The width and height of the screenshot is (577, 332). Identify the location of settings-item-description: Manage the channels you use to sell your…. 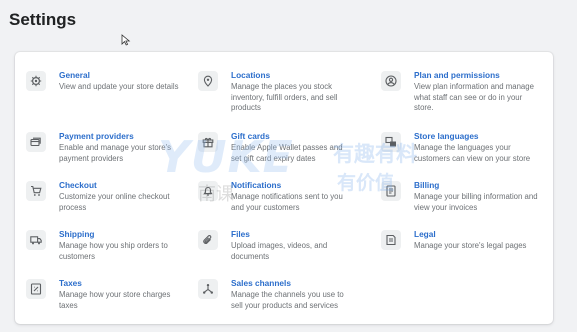
(287, 300).